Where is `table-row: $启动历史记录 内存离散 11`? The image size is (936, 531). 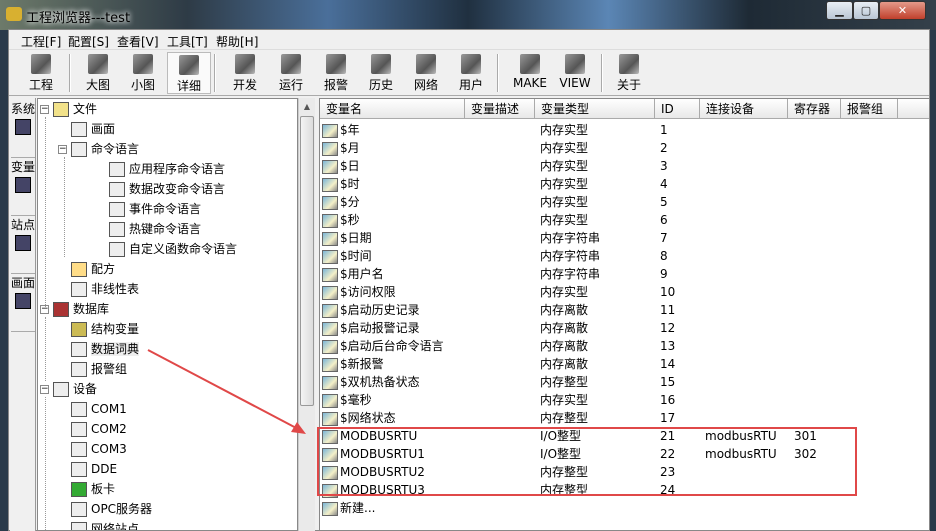 table-row: $启动历史记录 内存离散 11 is located at coordinates (624, 310).